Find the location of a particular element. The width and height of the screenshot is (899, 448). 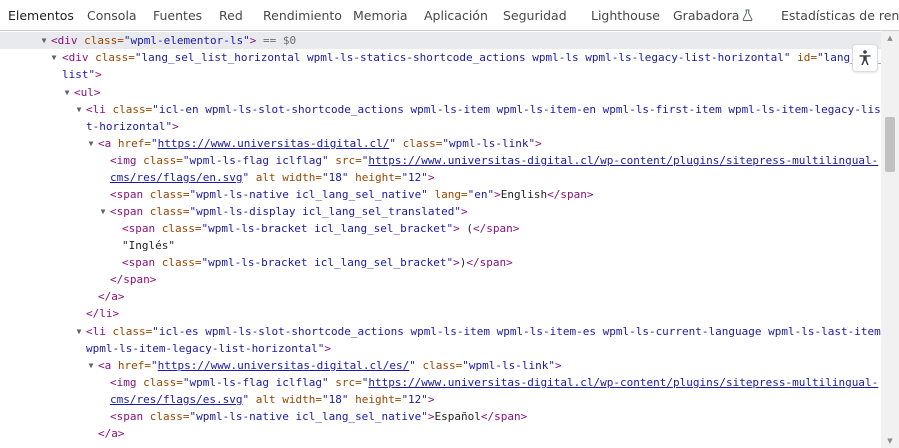

accessibility-icon is located at coordinates (865, 57).